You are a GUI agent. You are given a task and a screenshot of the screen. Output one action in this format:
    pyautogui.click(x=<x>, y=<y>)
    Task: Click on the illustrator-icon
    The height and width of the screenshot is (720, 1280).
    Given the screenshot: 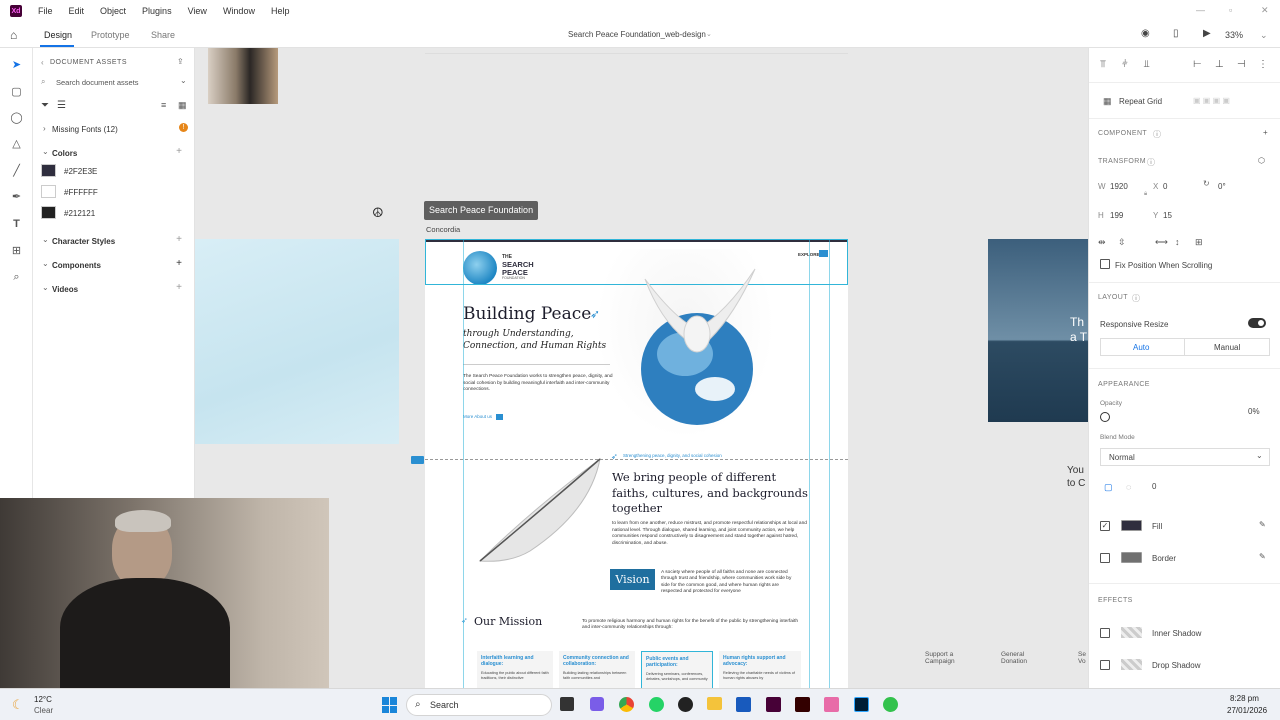 What is the action you would take?
    pyautogui.click(x=802, y=704)
    